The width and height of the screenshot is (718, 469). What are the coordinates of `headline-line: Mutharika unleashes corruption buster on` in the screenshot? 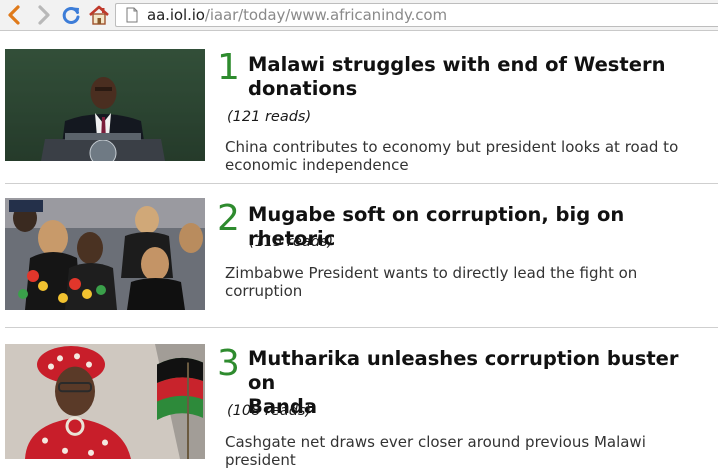 It's located at (463, 370).